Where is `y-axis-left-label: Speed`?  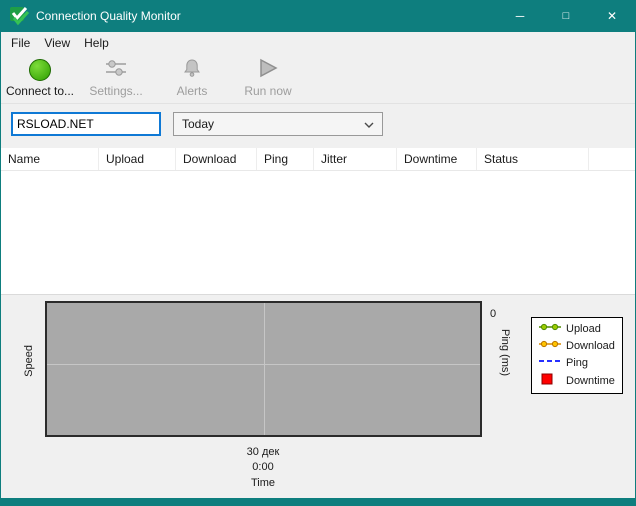 y-axis-left-label: Speed is located at coordinates (29, 361).